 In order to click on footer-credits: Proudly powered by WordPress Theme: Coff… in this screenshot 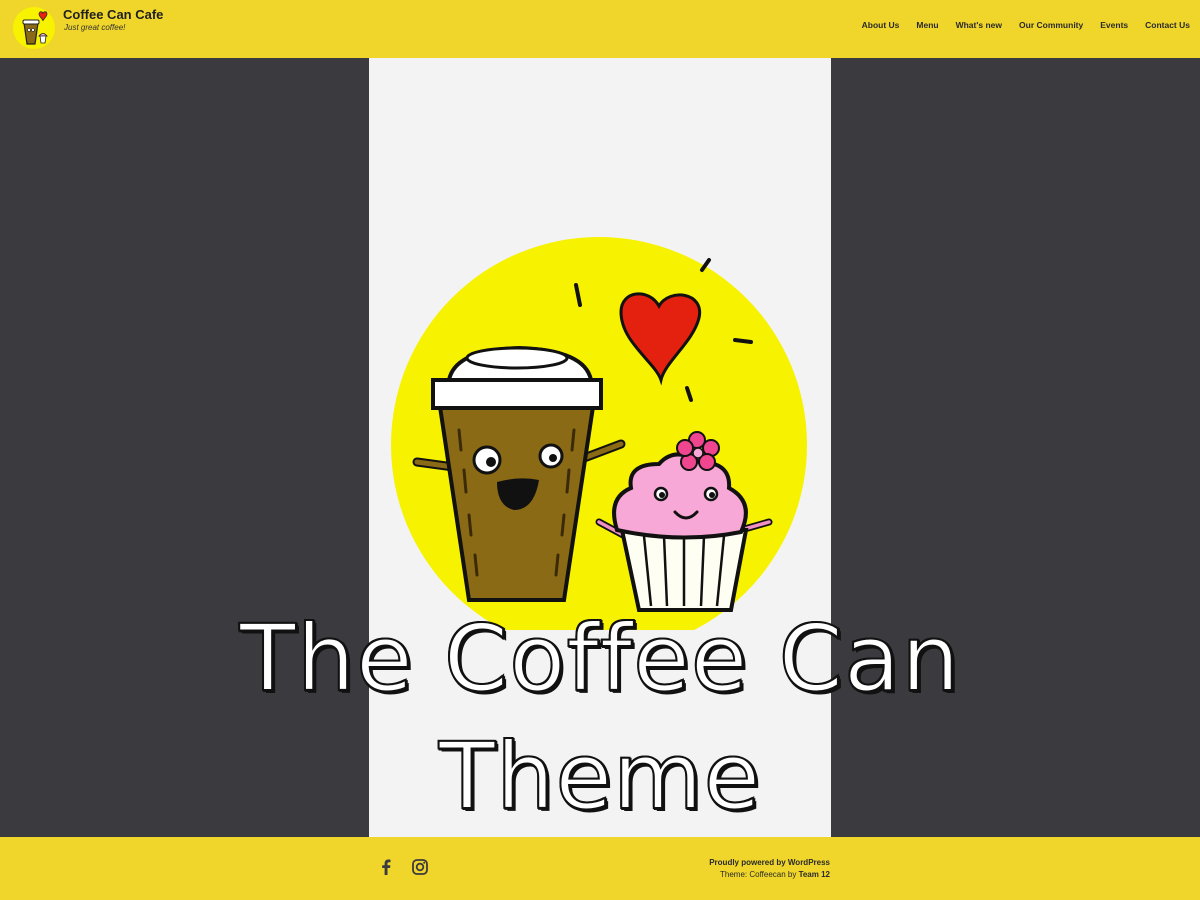, I will do `click(769, 869)`.